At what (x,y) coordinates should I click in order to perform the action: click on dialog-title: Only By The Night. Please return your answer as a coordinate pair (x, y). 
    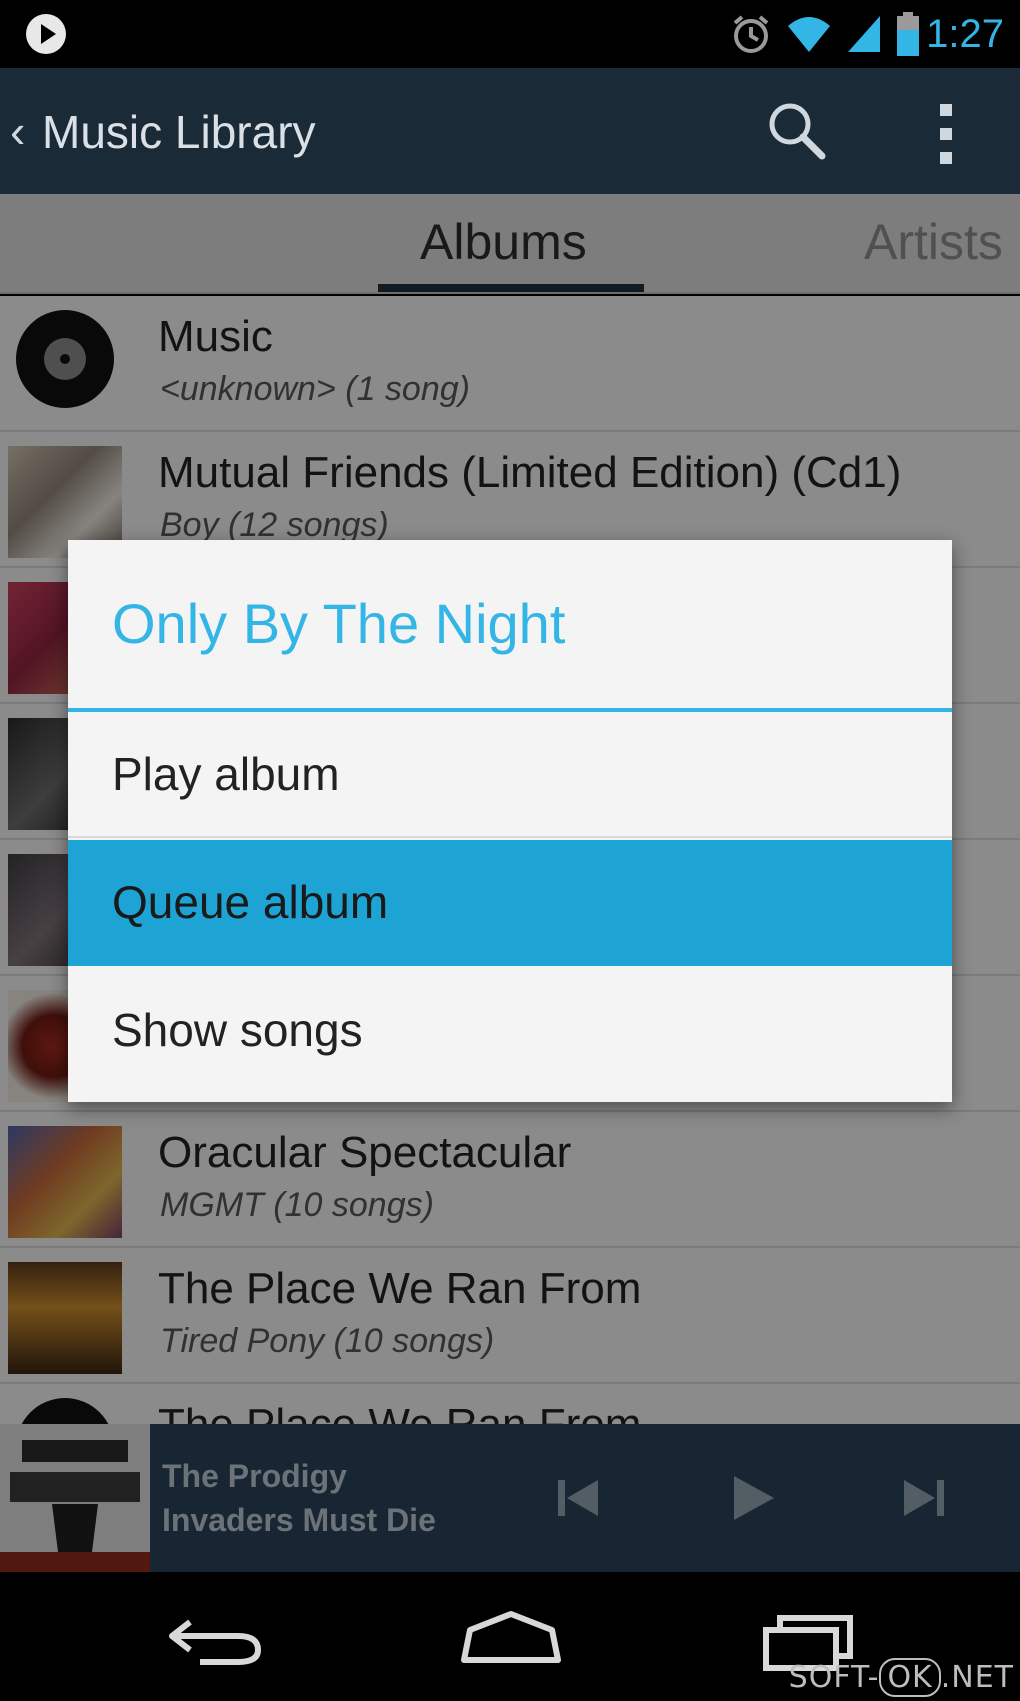
    Looking at the image, I should click on (339, 623).